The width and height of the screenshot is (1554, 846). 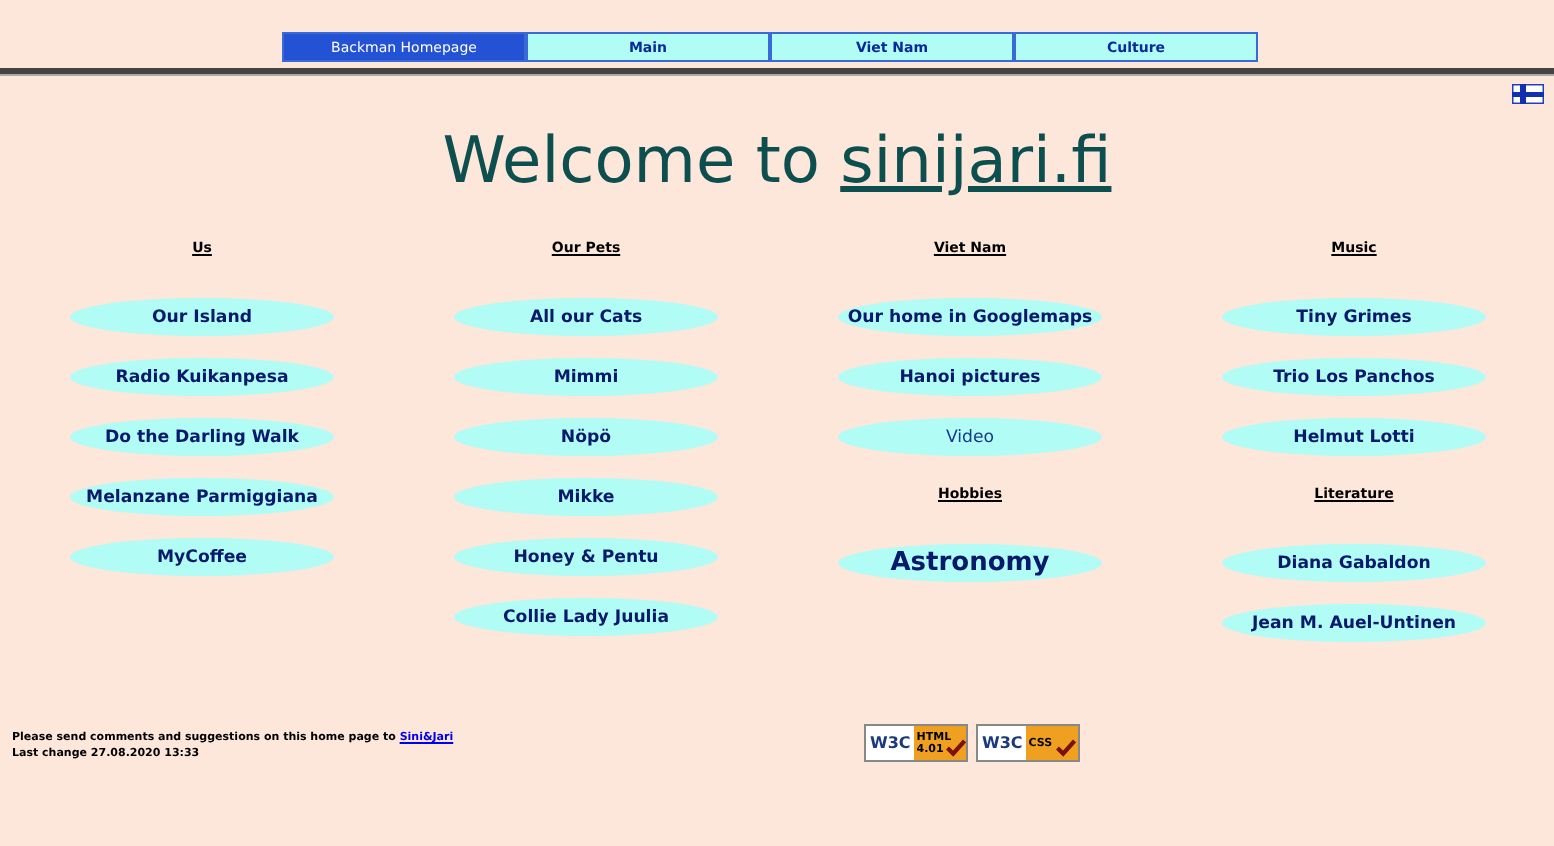 What do you see at coordinates (202, 497) in the screenshot?
I see `link-button: Melanzane Parmiggiana` at bounding box center [202, 497].